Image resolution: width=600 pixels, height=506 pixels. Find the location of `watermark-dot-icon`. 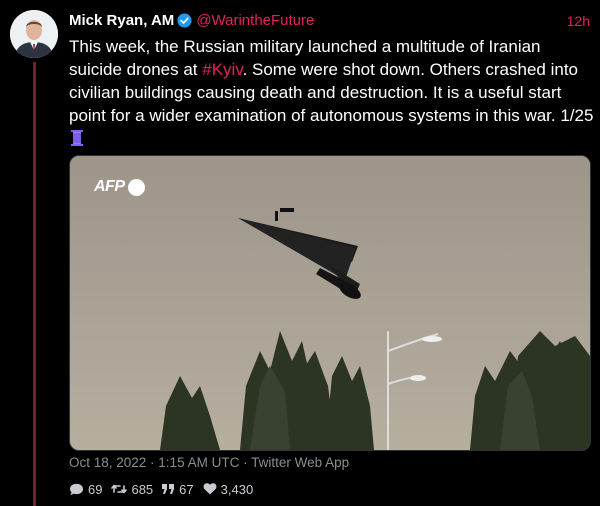

watermark-dot-icon is located at coordinates (136, 187).